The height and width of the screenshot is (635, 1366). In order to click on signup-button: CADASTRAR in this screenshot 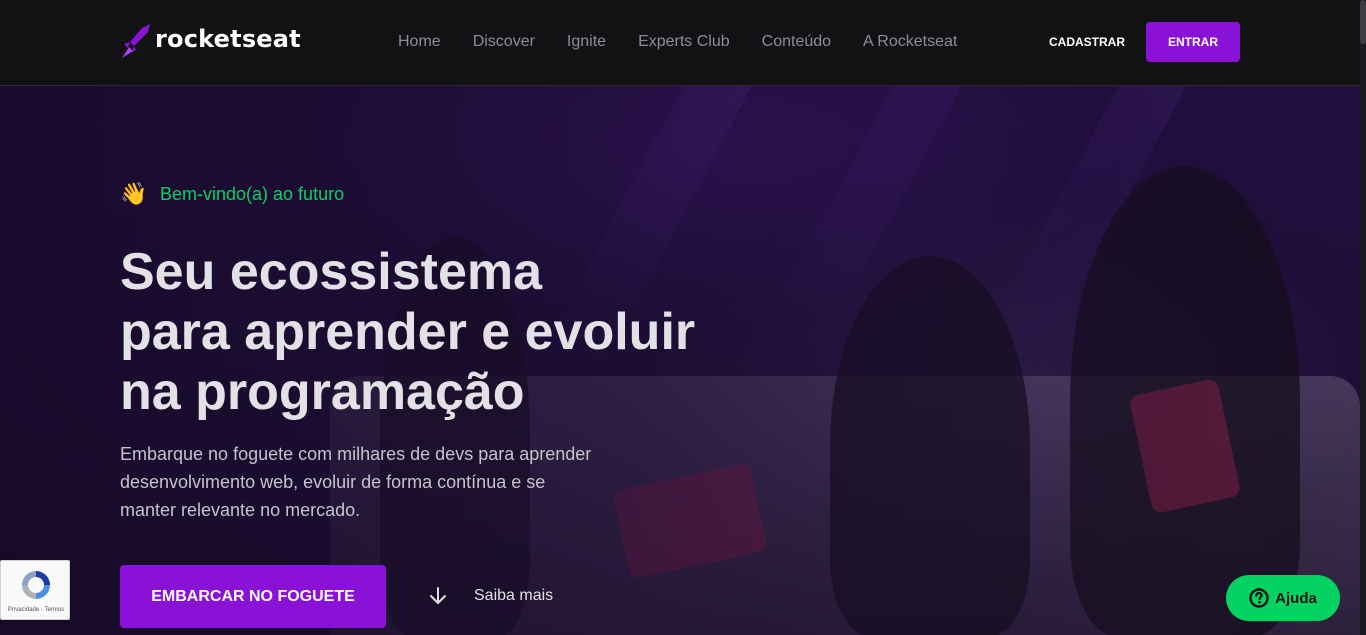, I will do `click(1087, 42)`.